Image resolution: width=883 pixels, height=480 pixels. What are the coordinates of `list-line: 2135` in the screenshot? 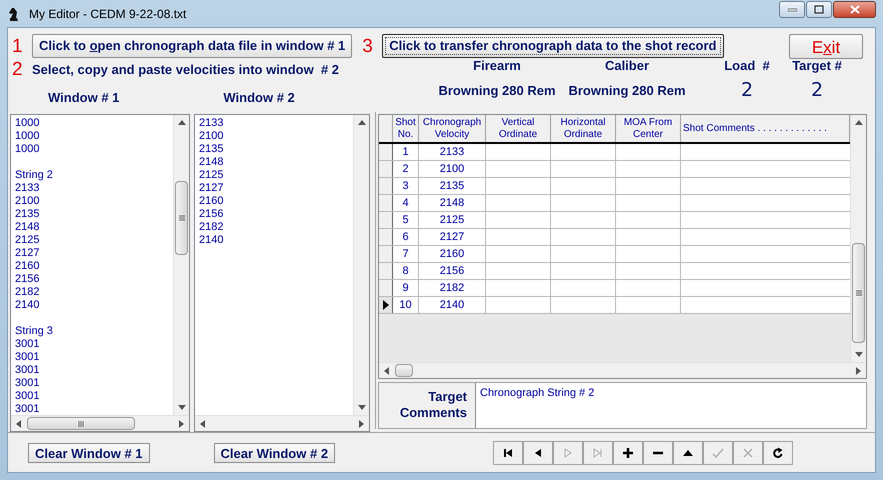 It's located at (211, 149).